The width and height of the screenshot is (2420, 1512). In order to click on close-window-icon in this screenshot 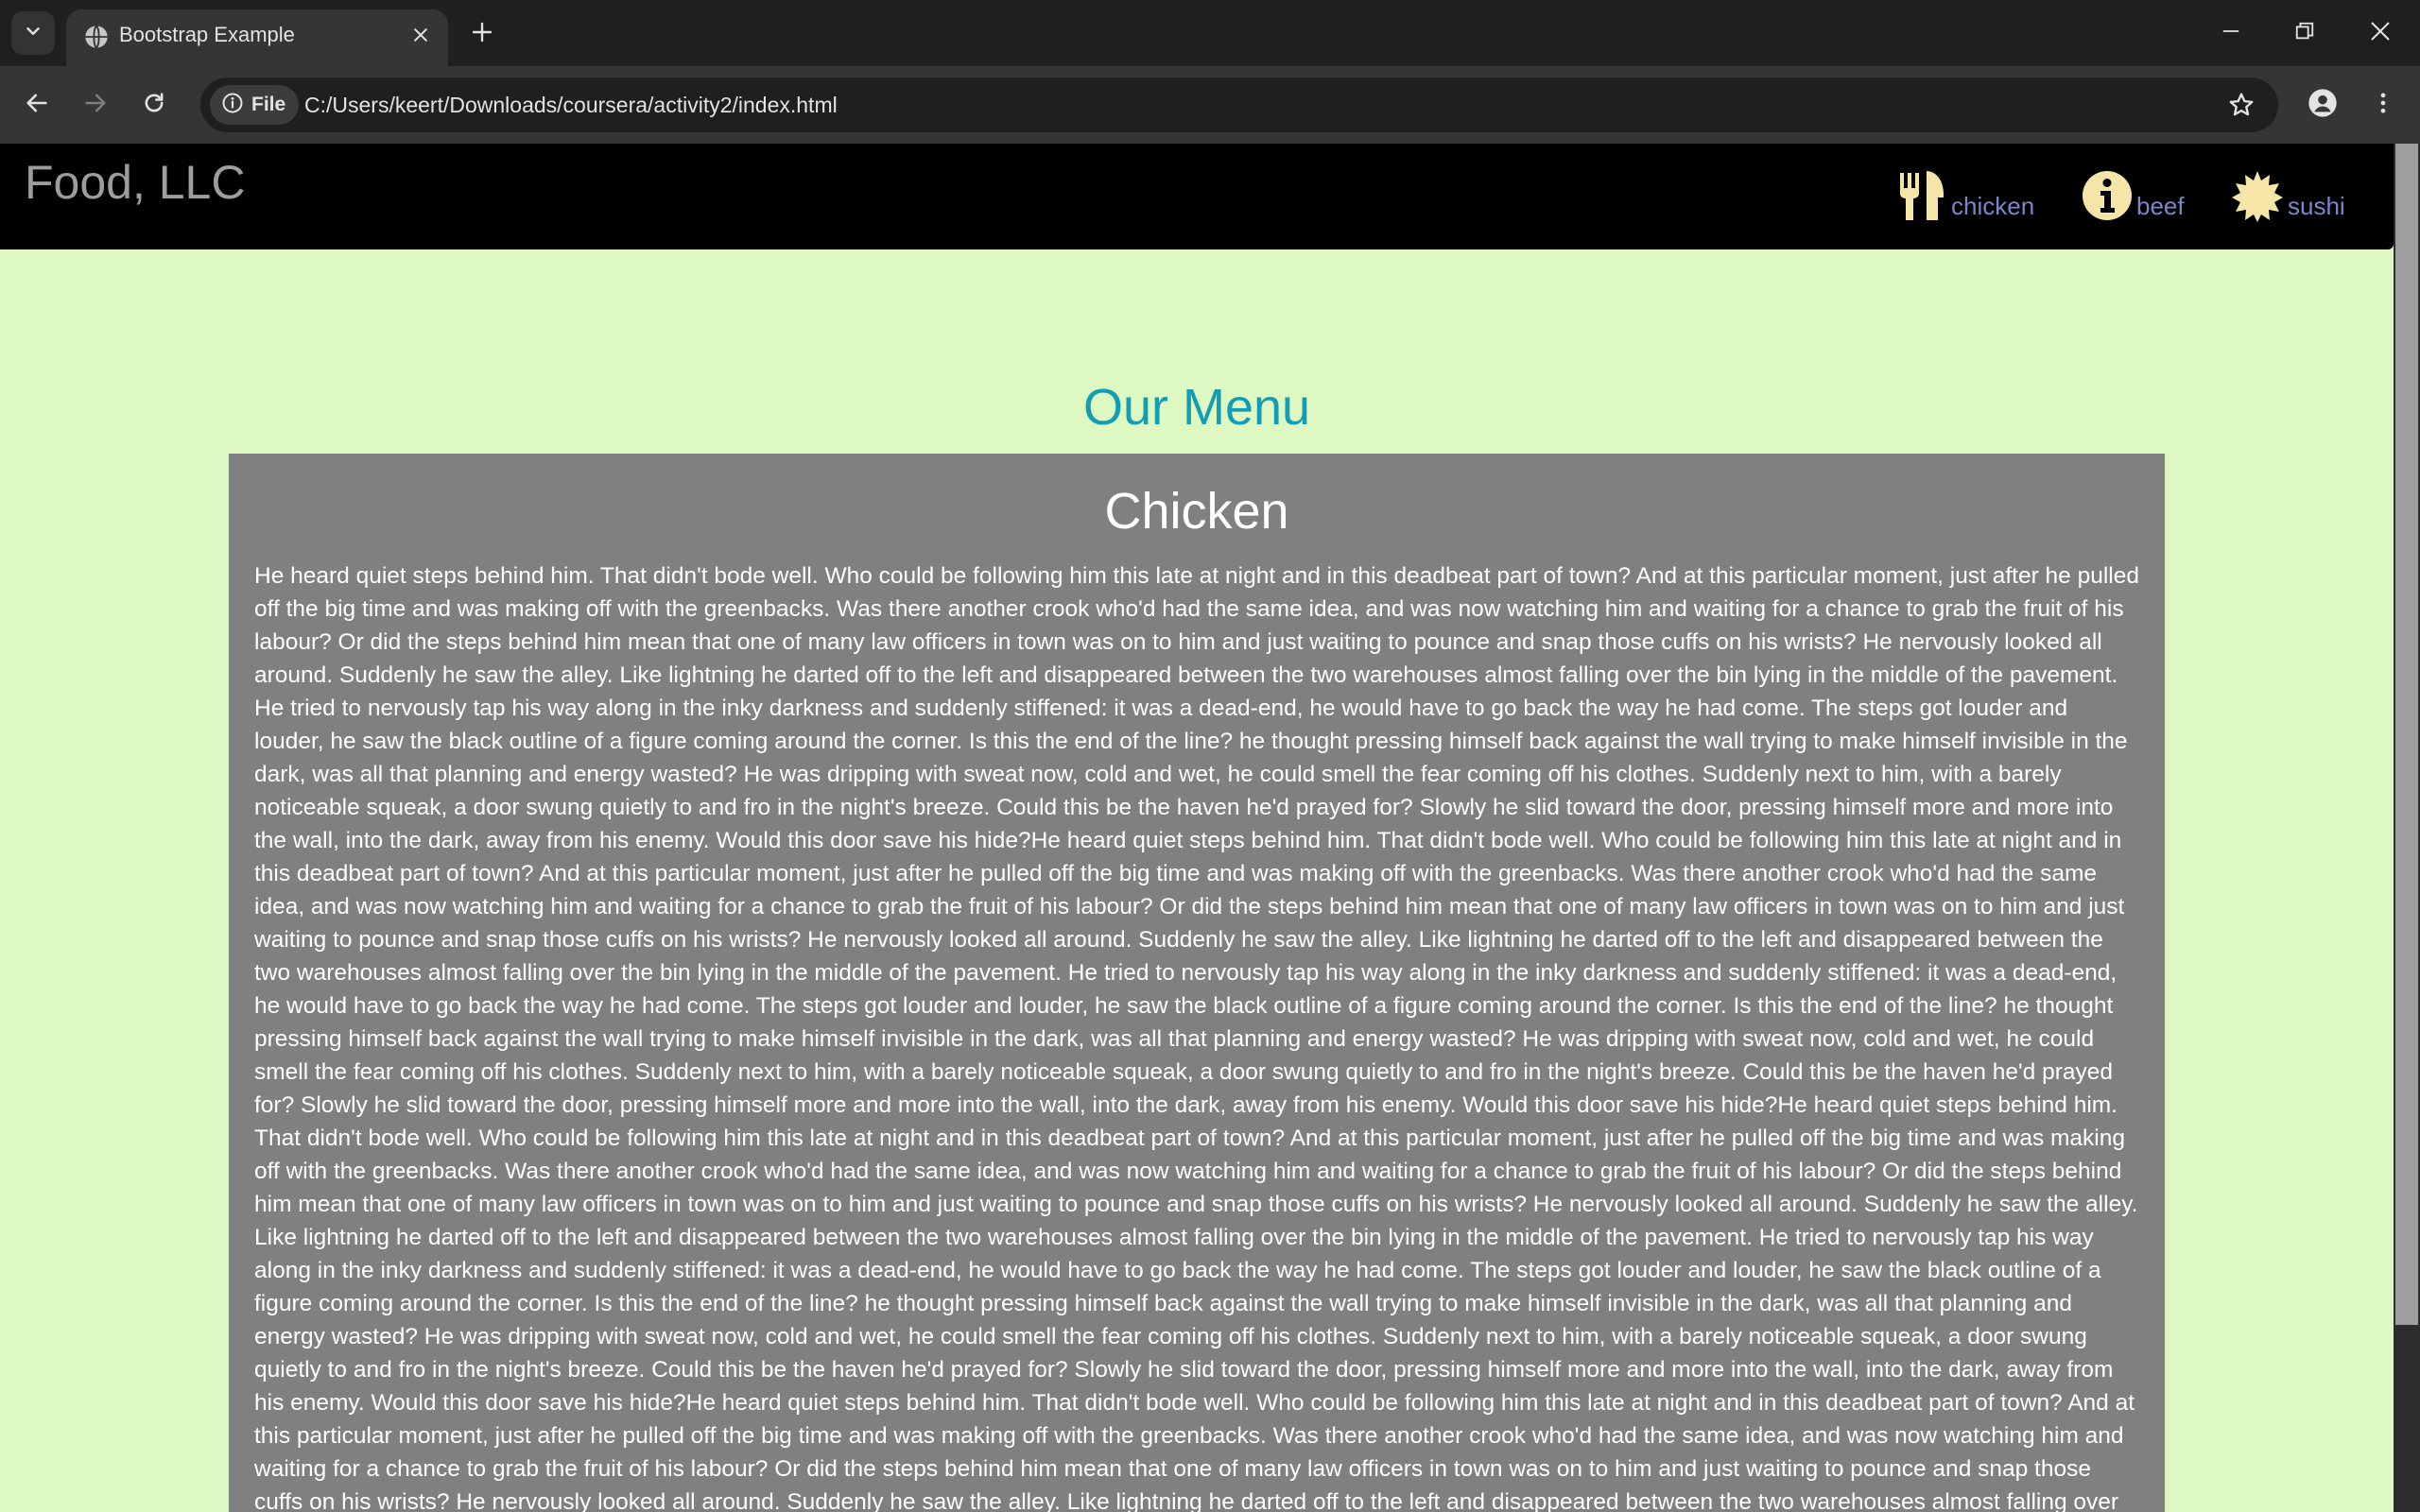, I will do `click(2380, 33)`.